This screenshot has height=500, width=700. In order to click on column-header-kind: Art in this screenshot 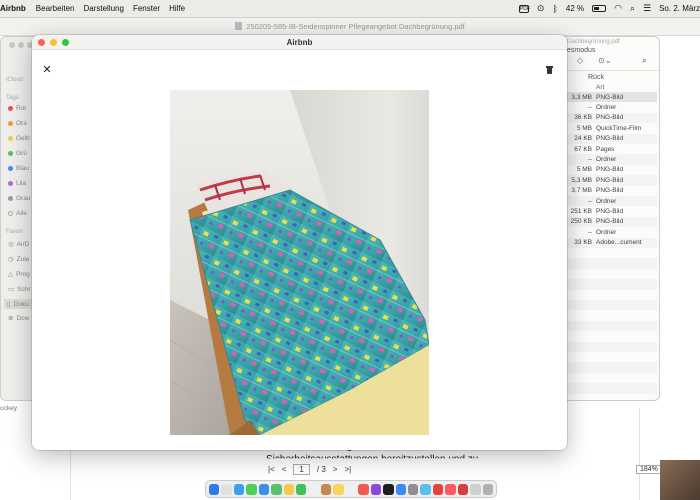, I will do `click(600, 87)`.